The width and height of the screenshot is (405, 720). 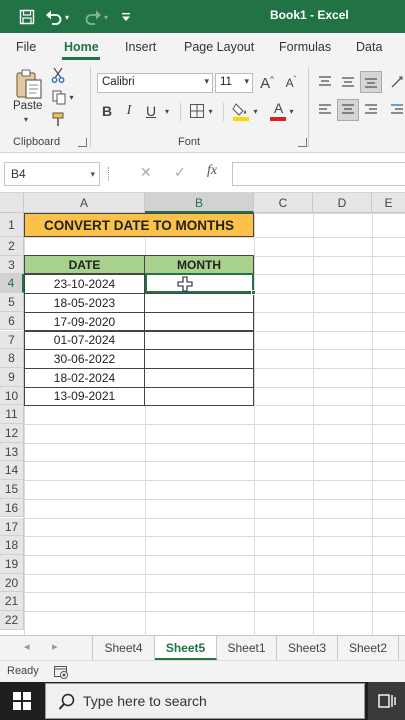 I want to click on row-header-5: 5, so click(x=12, y=302).